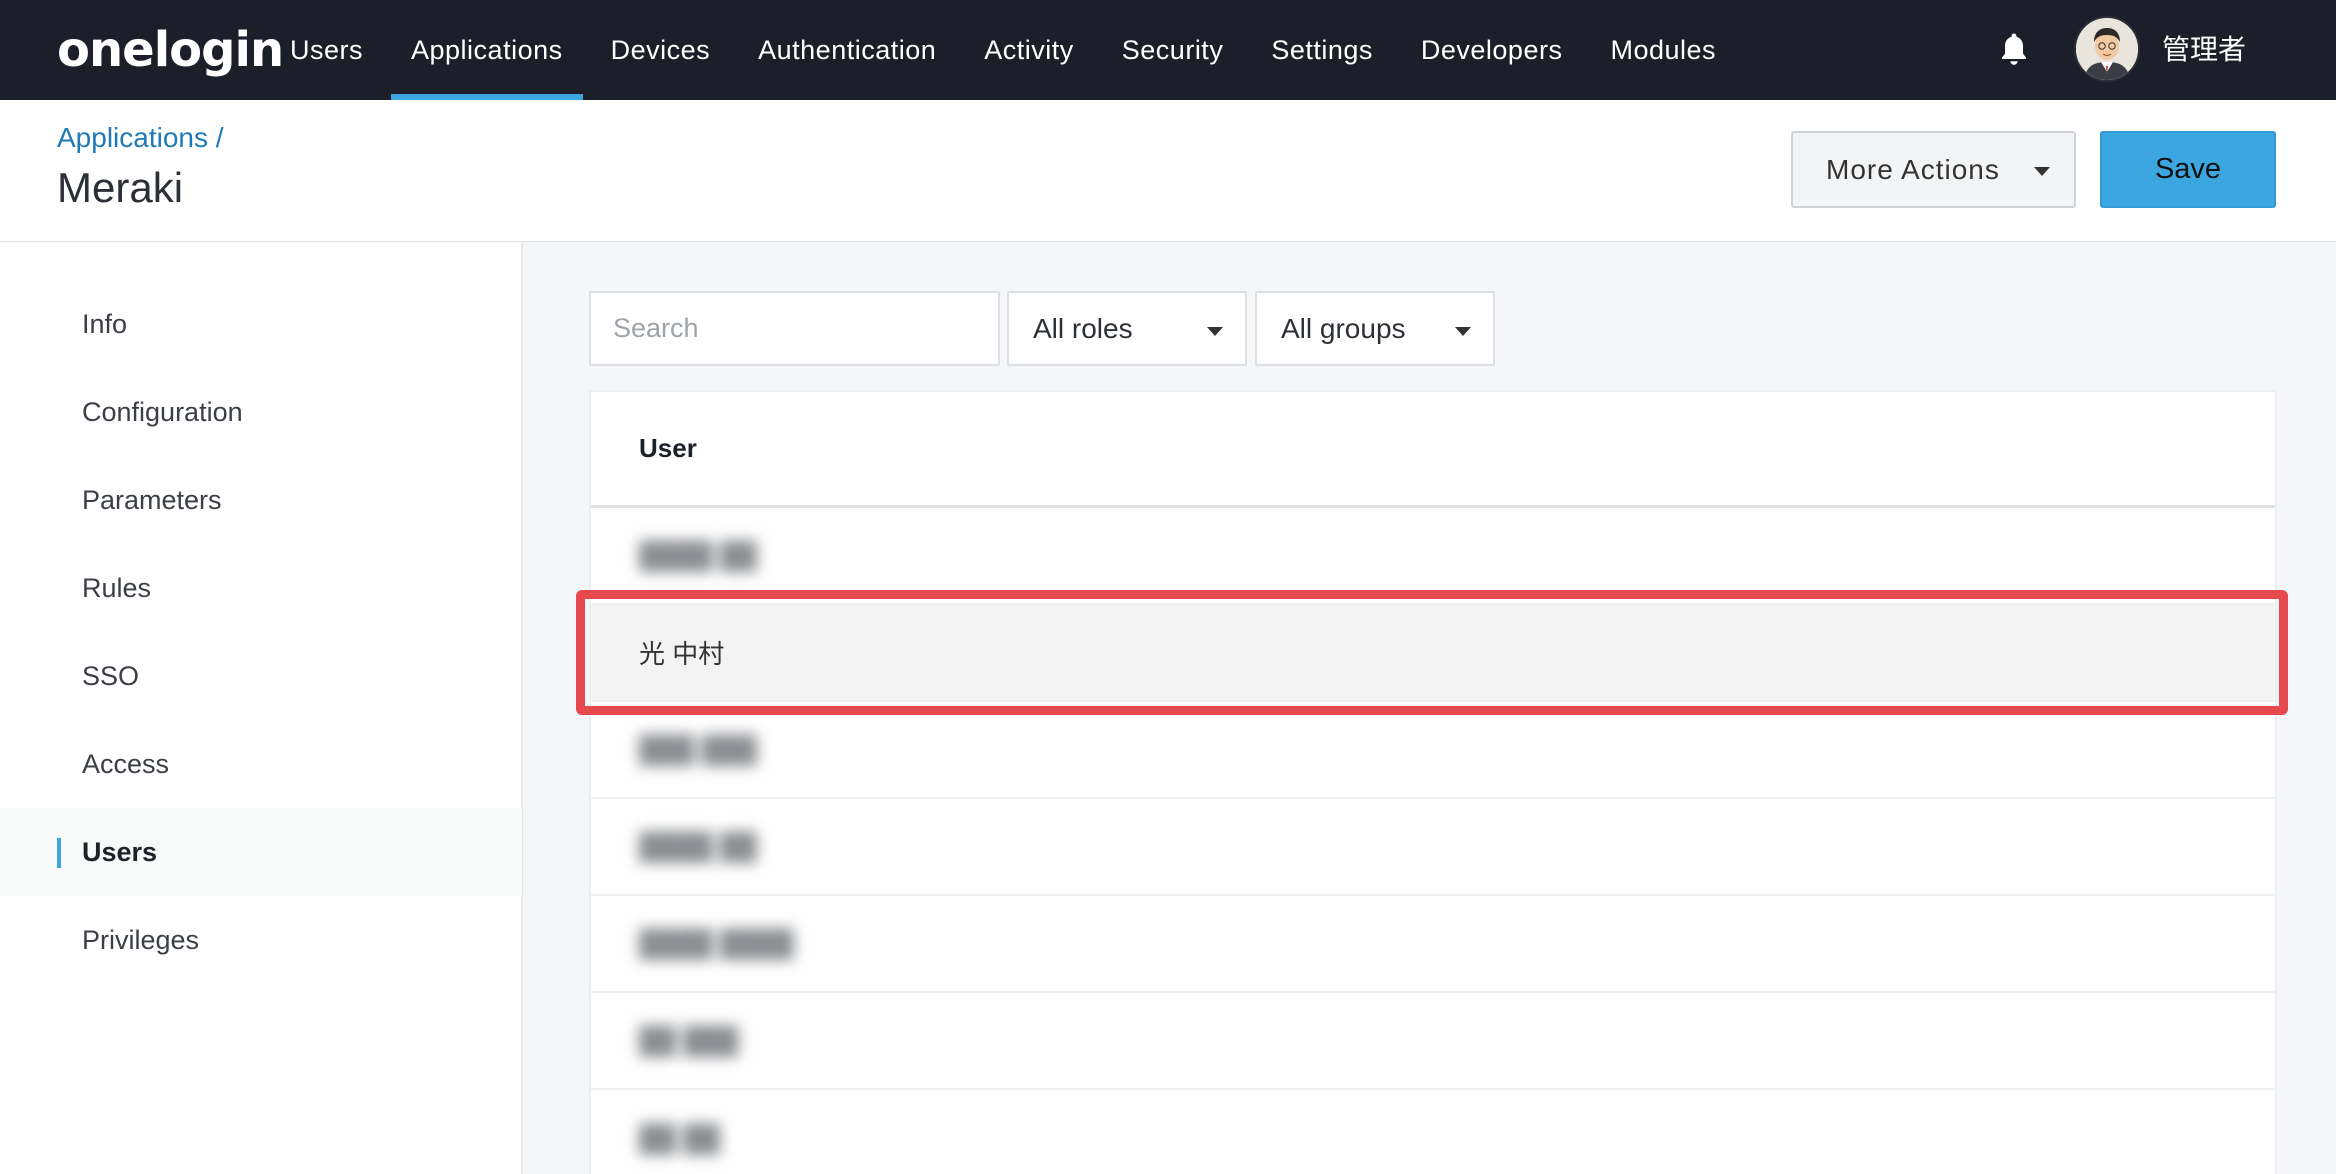 The width and height of the screenshot is (2336, 1174). Describe the element at coordinates (261, 588) in the screenshot. I see `sidebar-item-rules: Rules` at that location.